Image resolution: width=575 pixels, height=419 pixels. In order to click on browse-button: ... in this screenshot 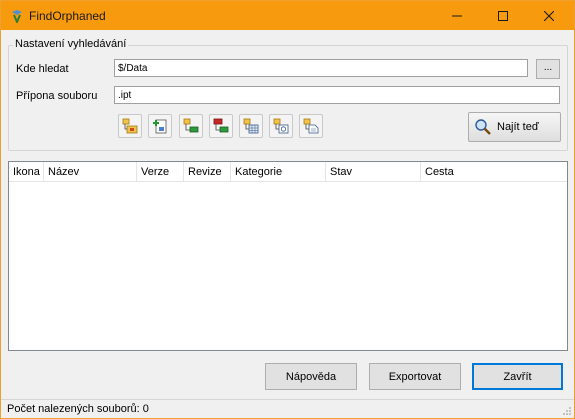, I will do `click(548, 69)`.